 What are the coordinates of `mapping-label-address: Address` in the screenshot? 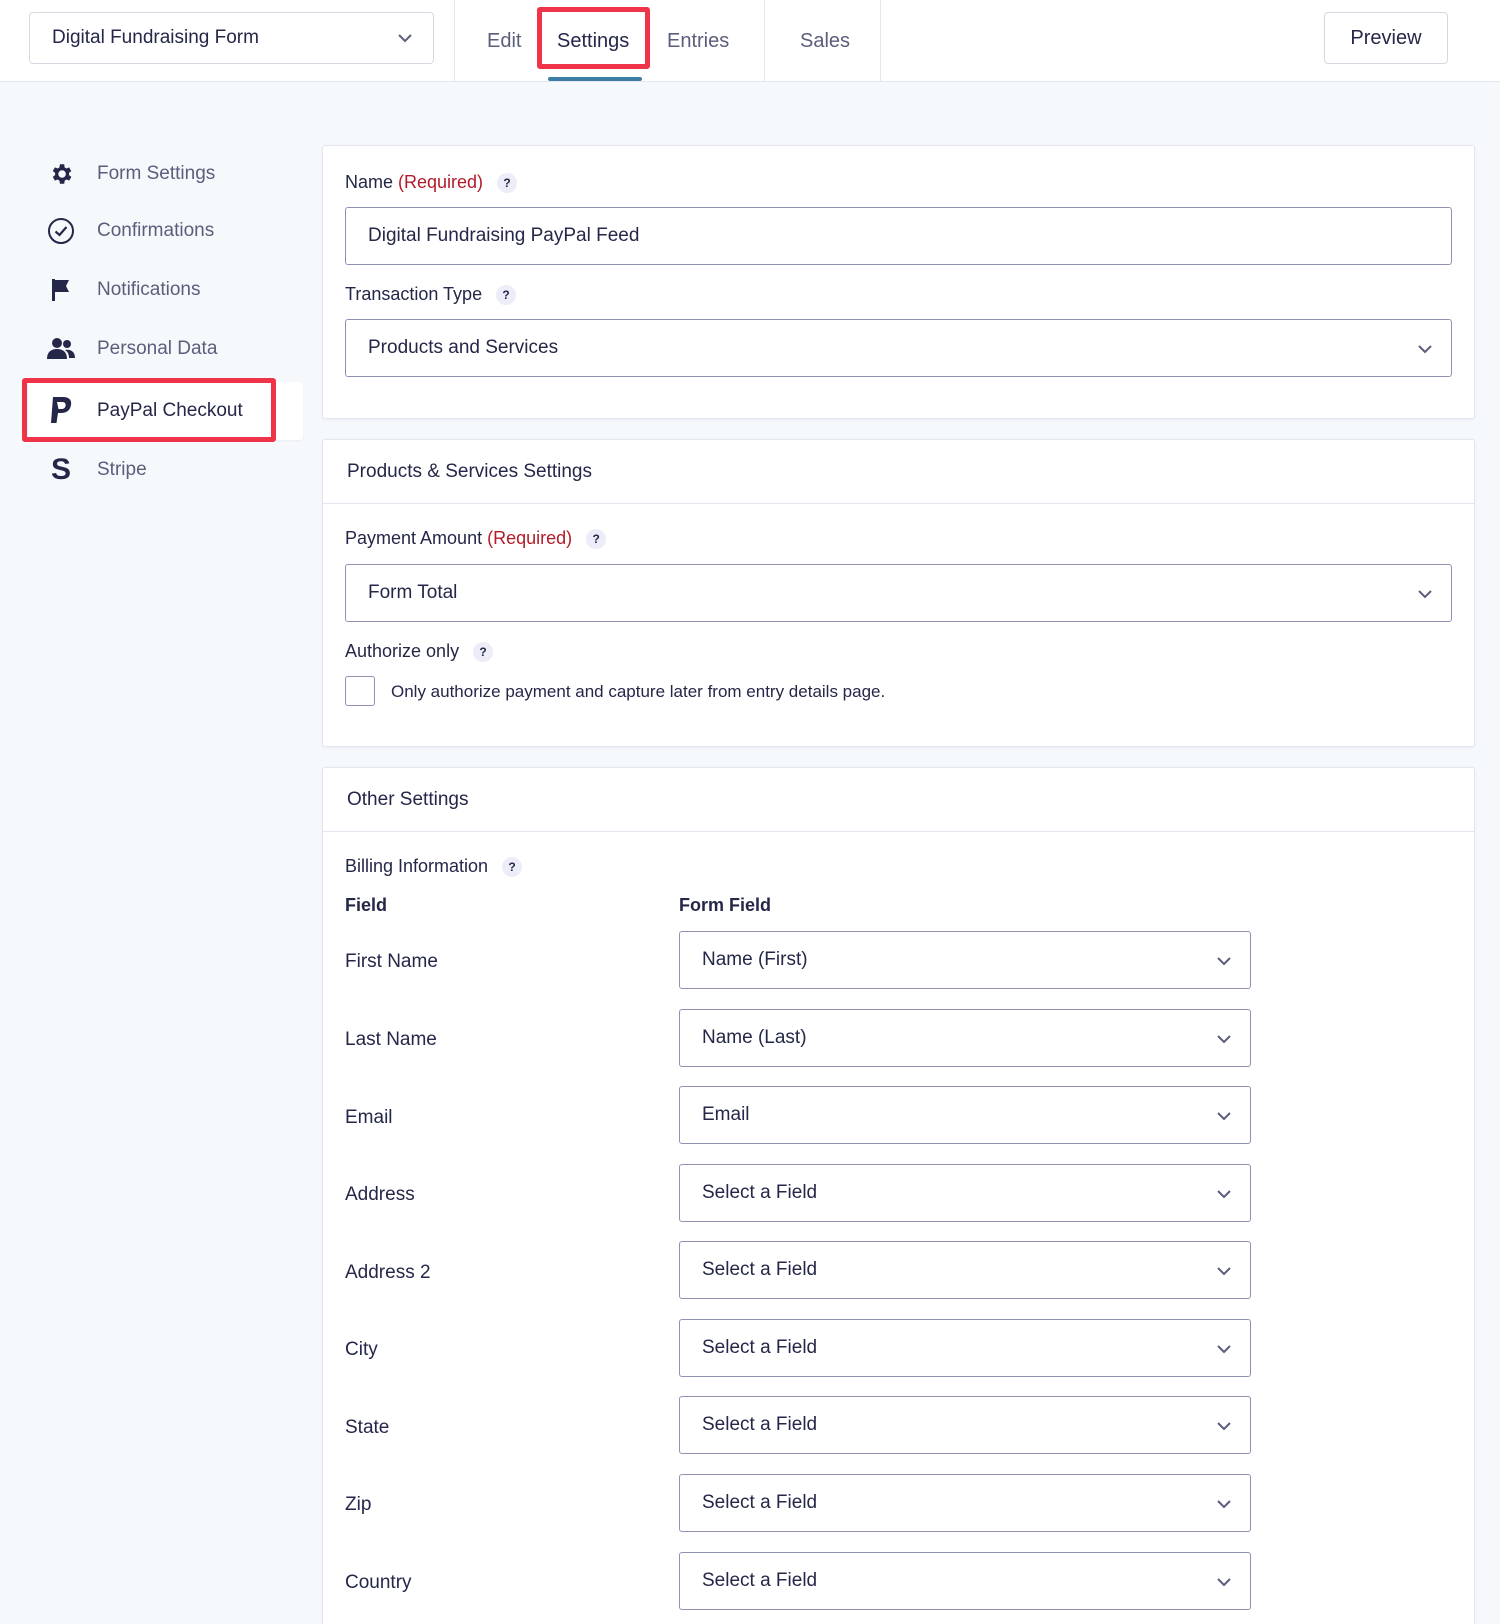 It's located at (380, 1194).